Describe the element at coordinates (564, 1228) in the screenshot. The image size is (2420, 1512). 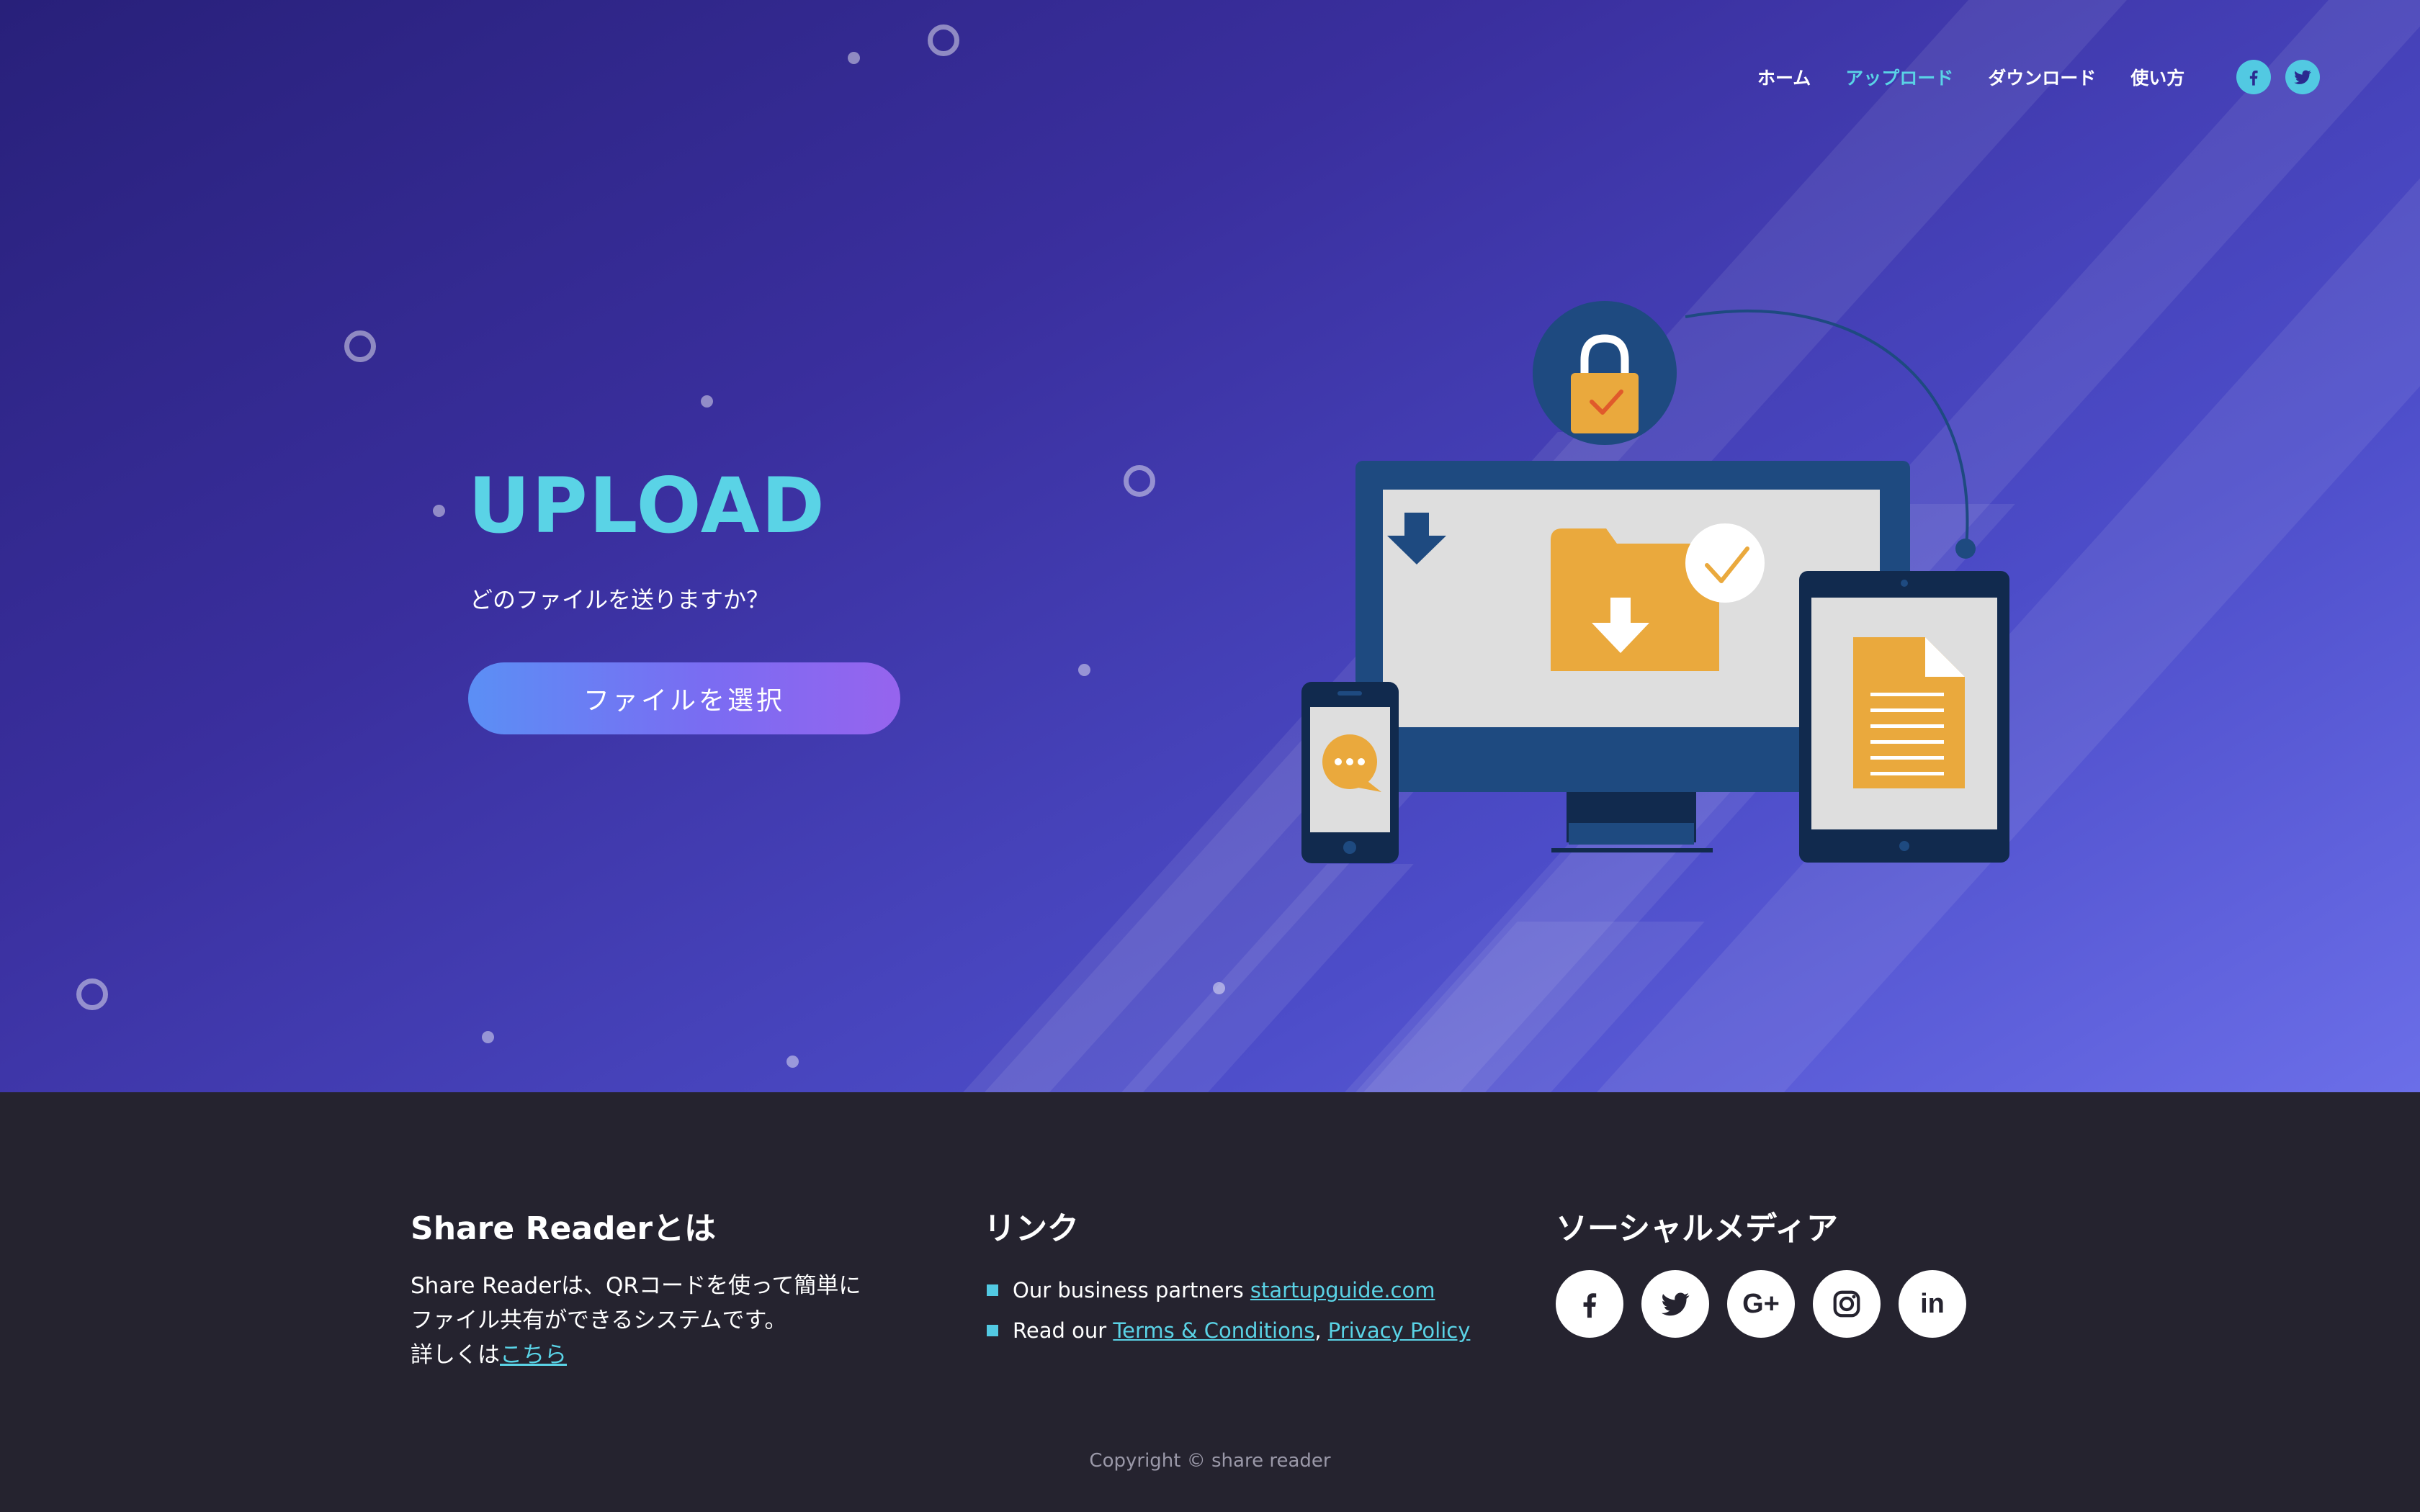
I see `footer-about-heading: Share Readerとは` at that location.